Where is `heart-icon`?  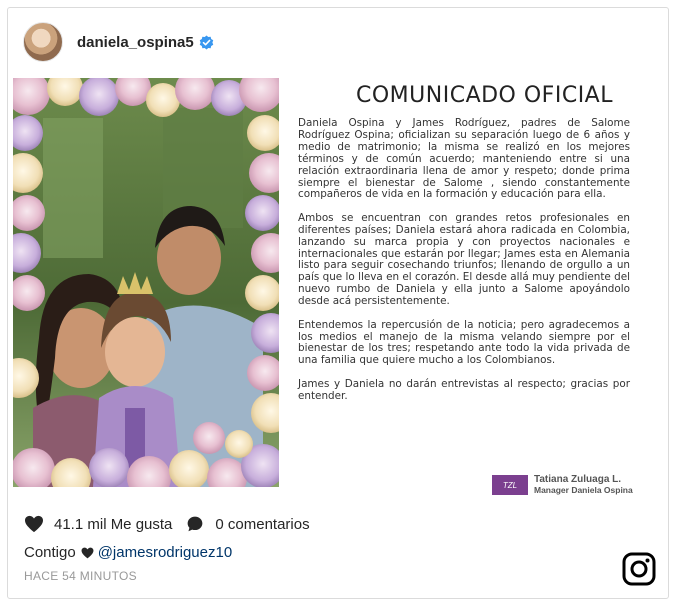
heart-icon is located at coordinates (34, 524).